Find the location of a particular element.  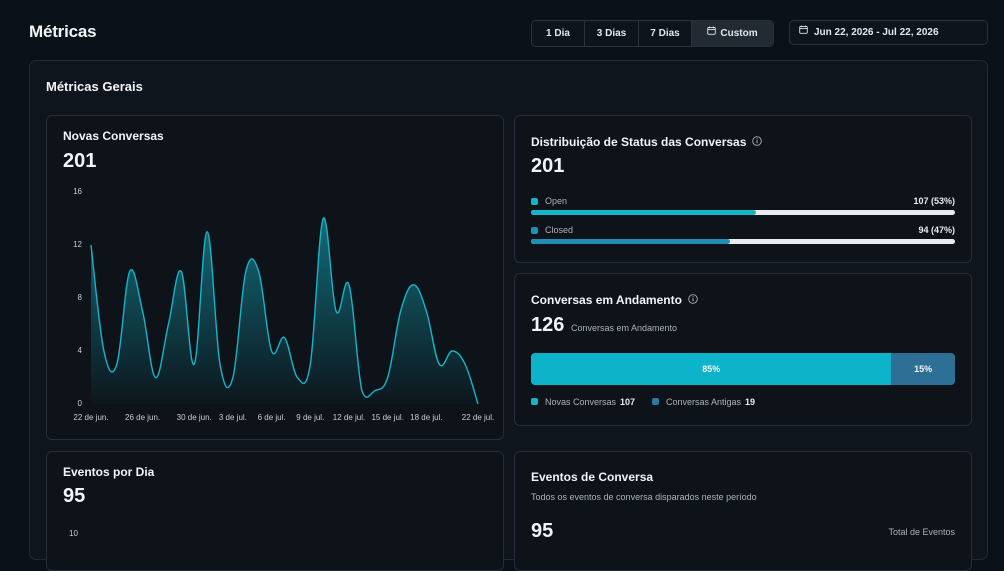

eventos-conversa-total: 95 is located at coordinates (542, 531).